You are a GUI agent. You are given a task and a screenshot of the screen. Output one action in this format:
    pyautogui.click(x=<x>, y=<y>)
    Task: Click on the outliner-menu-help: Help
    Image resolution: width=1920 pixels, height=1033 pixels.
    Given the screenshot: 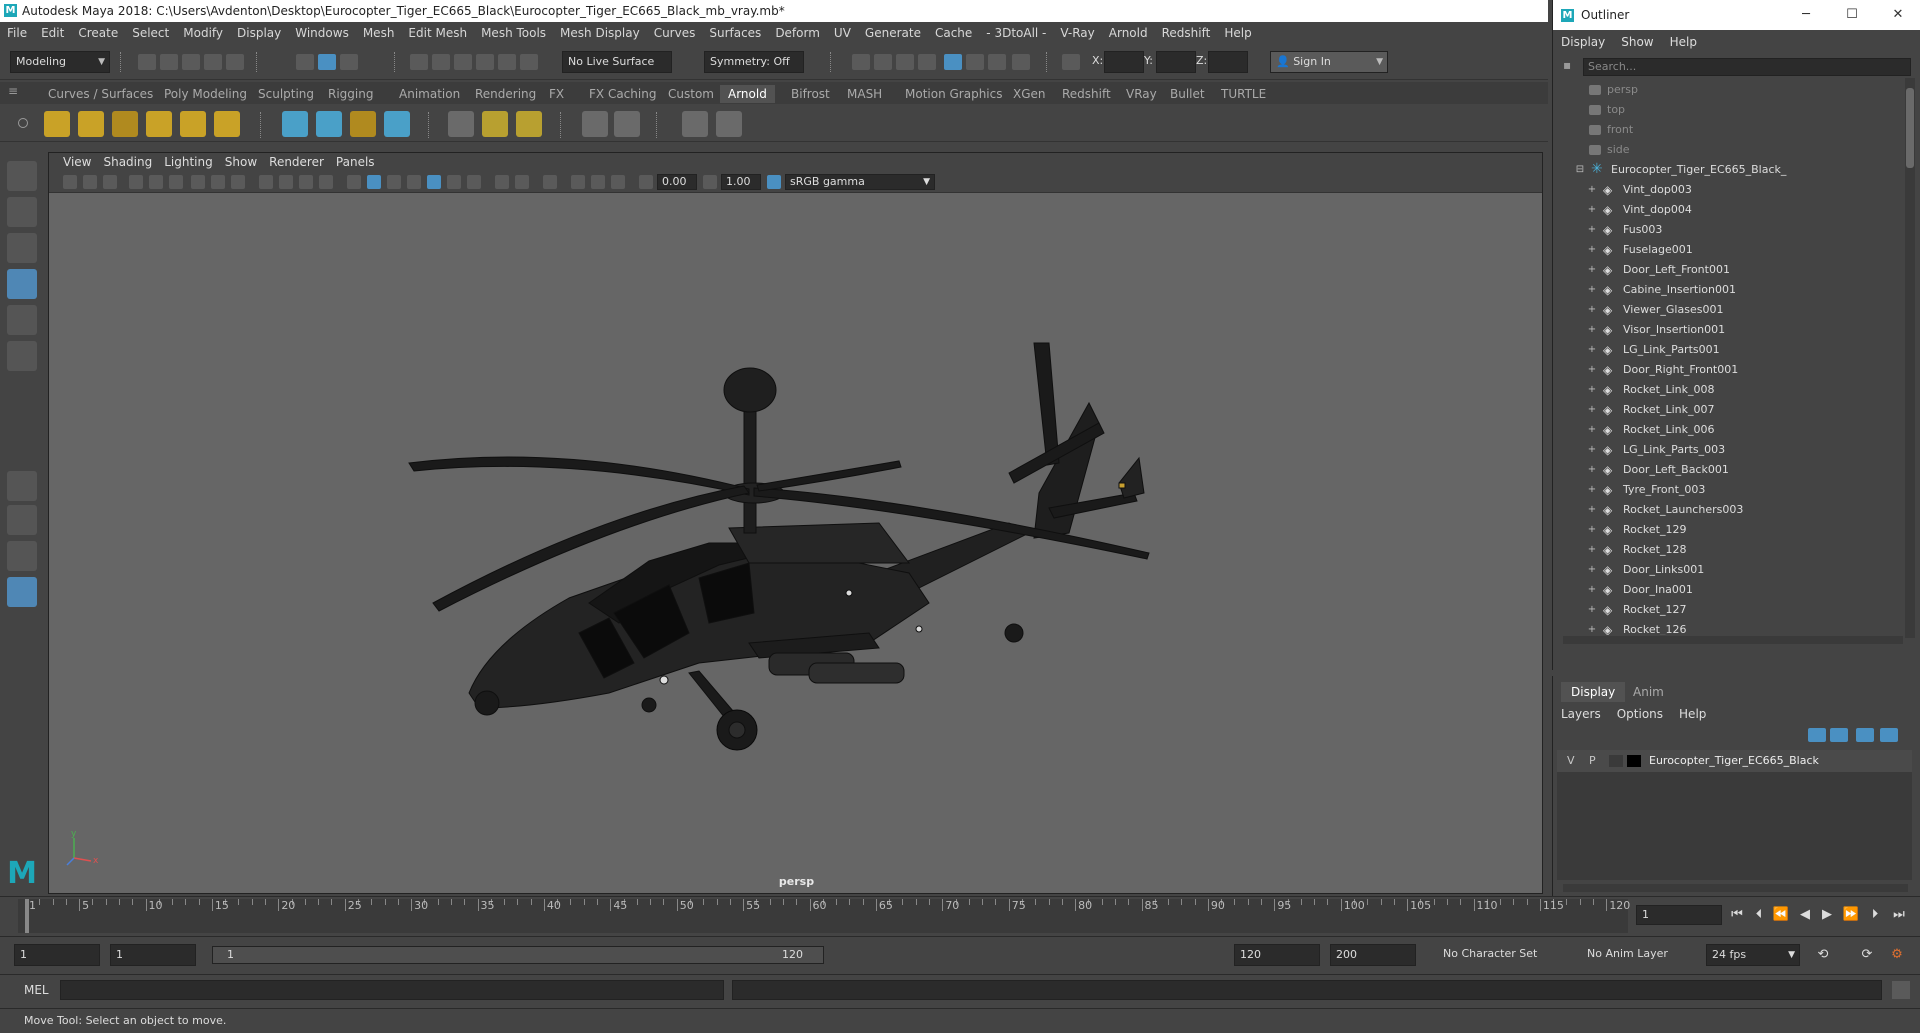 What is the action you would take?
    pyautogui.click(x=1683, y=42)
    